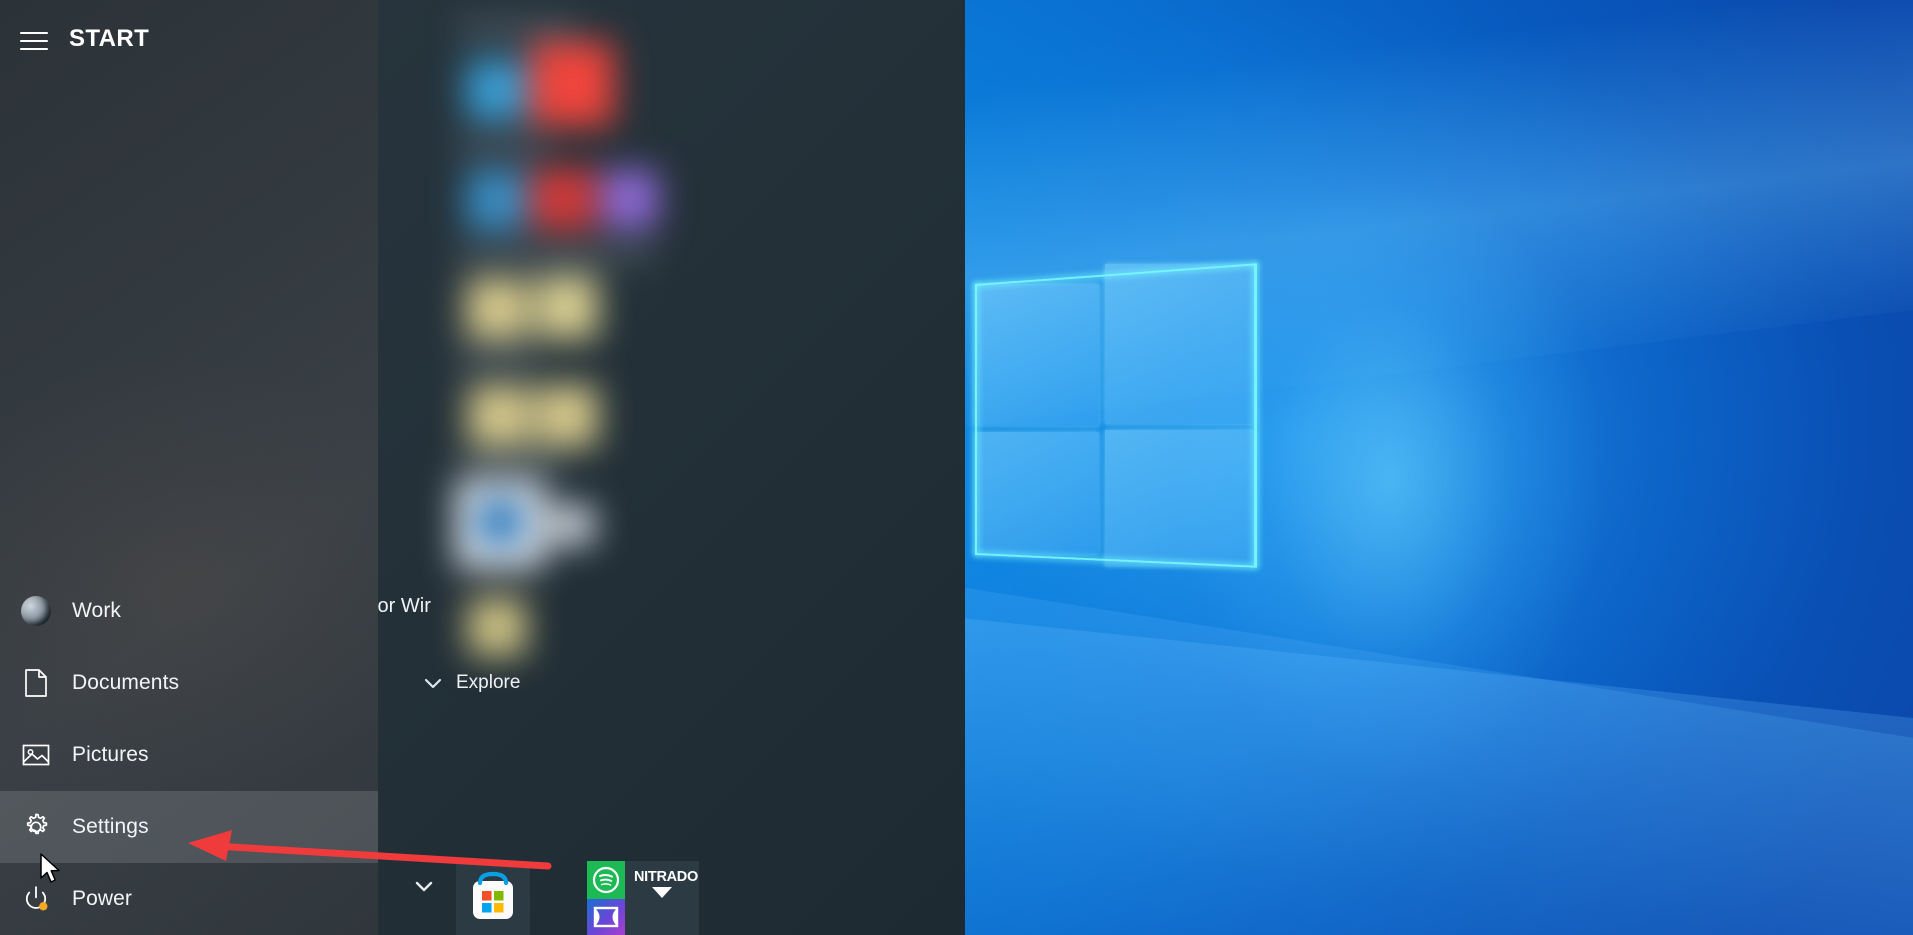 This screenshot has width=1913, height=935. Describe the element at coordinates (36, 899) in the screenshot. I see `power-icon` at that location.